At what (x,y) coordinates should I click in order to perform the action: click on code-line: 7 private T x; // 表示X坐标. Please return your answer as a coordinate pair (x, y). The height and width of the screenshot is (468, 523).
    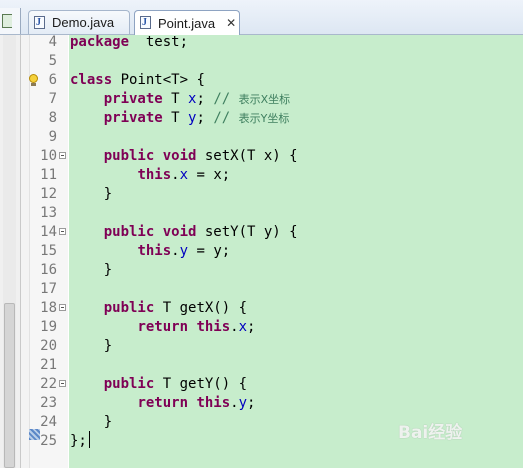
    Looking at the image, I should click on (261, 99).